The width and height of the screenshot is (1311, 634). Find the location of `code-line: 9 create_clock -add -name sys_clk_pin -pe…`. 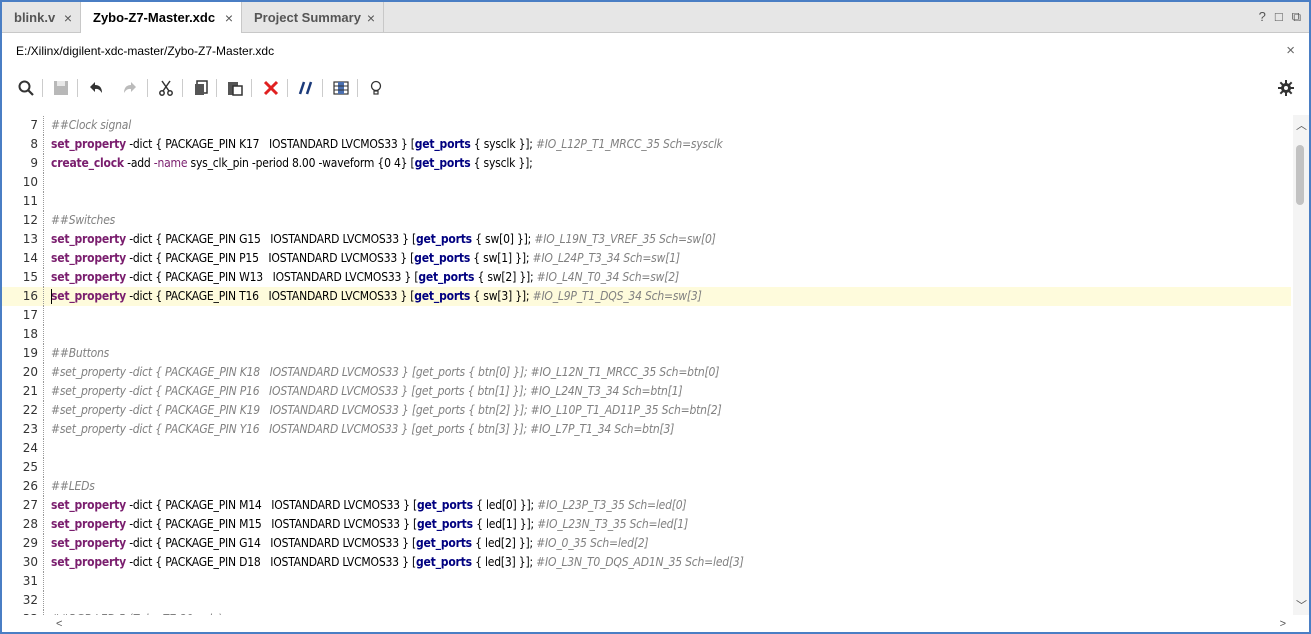

code-line: 9 create_clock -add -name sys_clk_pin -pe… is located at coordinates (646, 163).